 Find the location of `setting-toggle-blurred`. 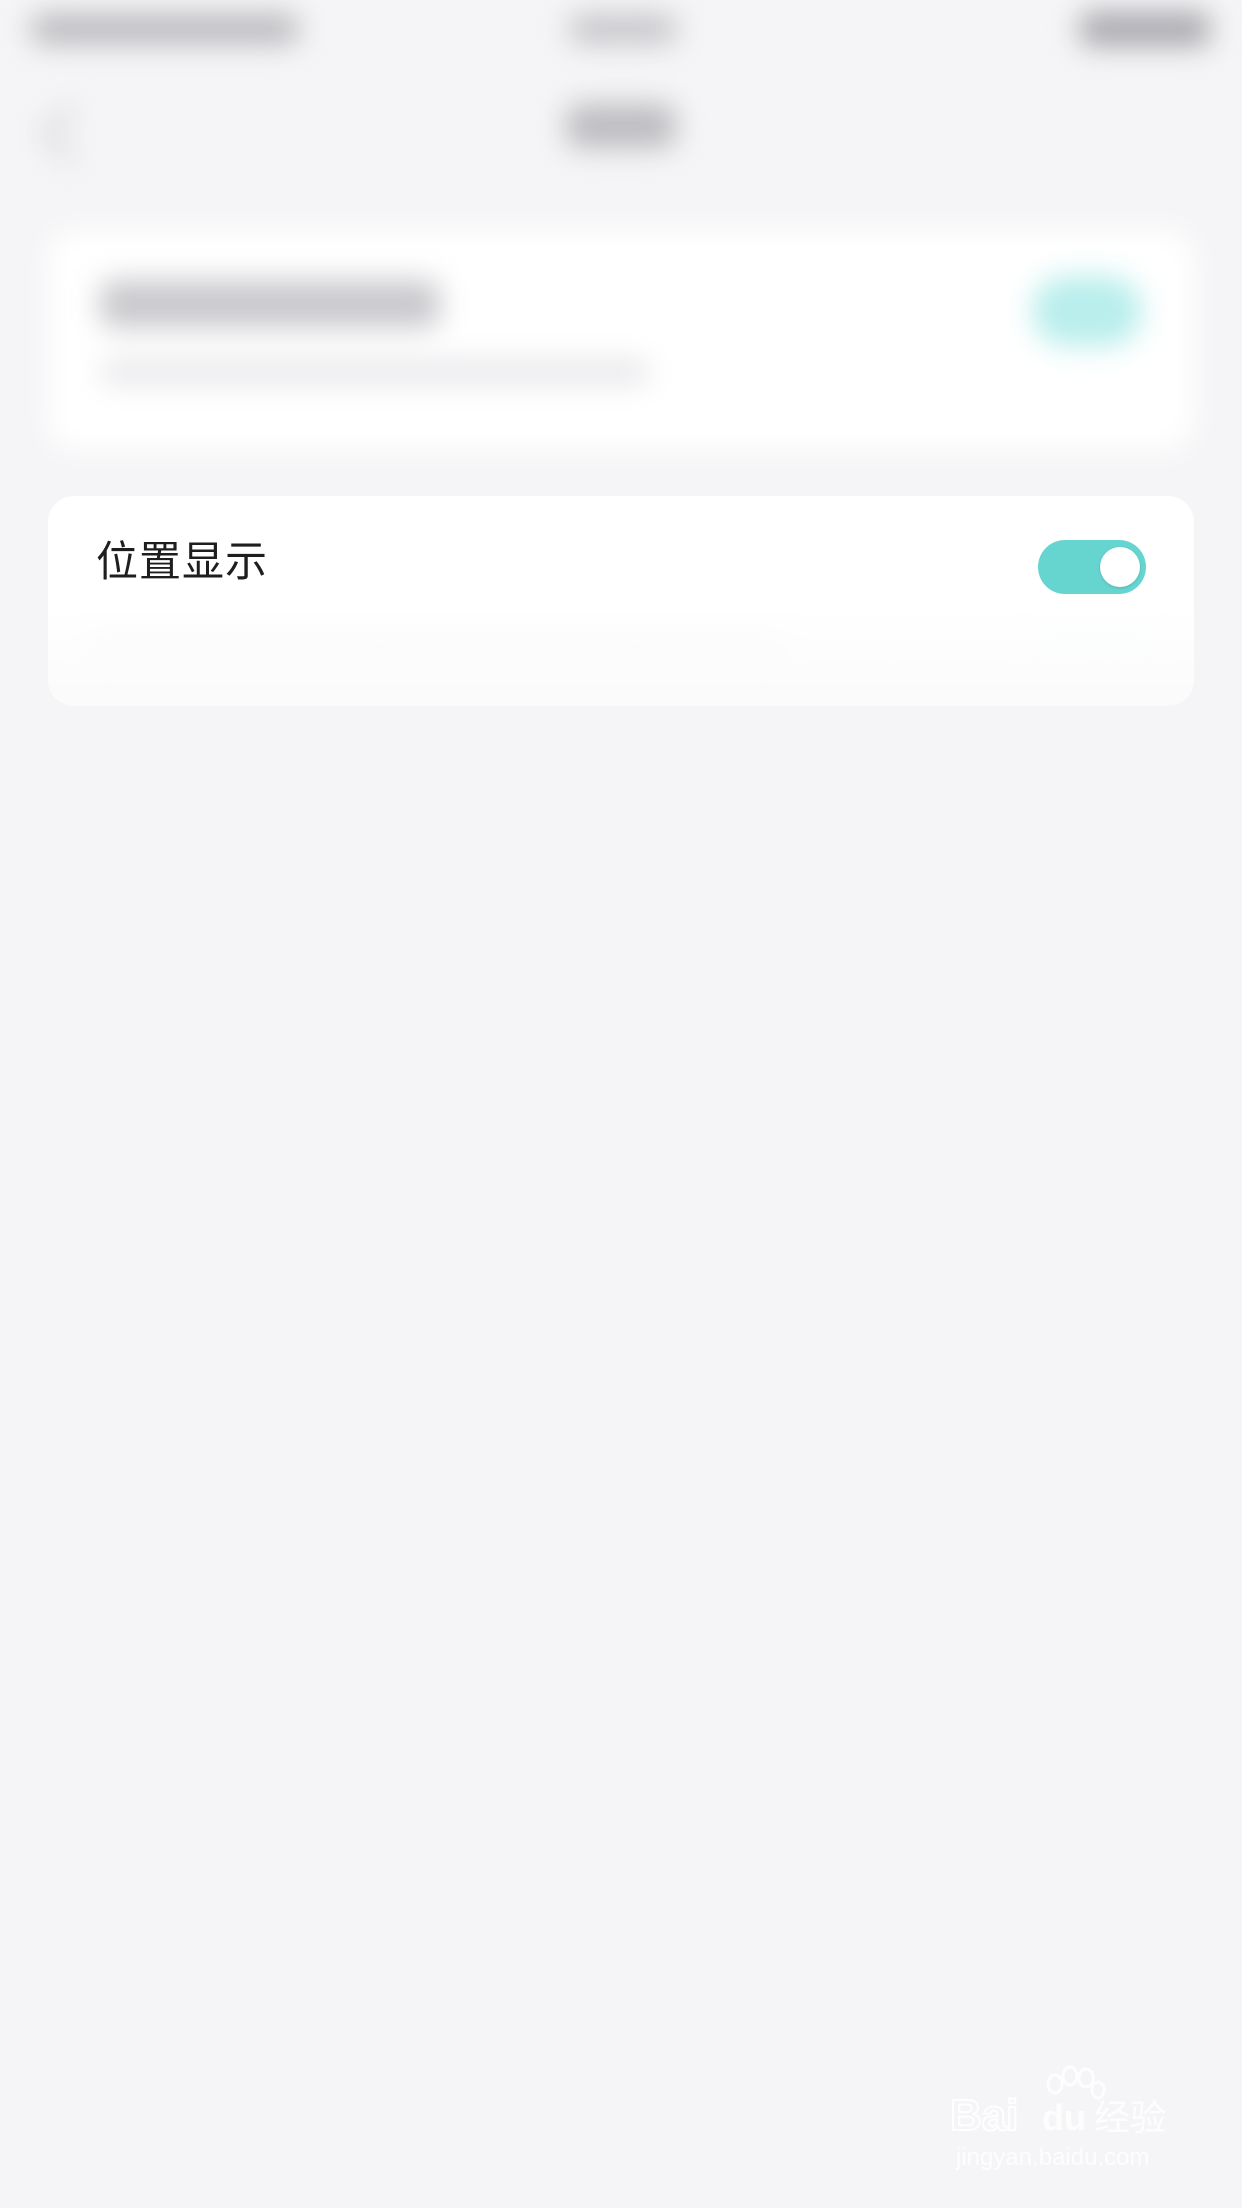

setting-toggle-blurred is located at coordinates (1087, 311).